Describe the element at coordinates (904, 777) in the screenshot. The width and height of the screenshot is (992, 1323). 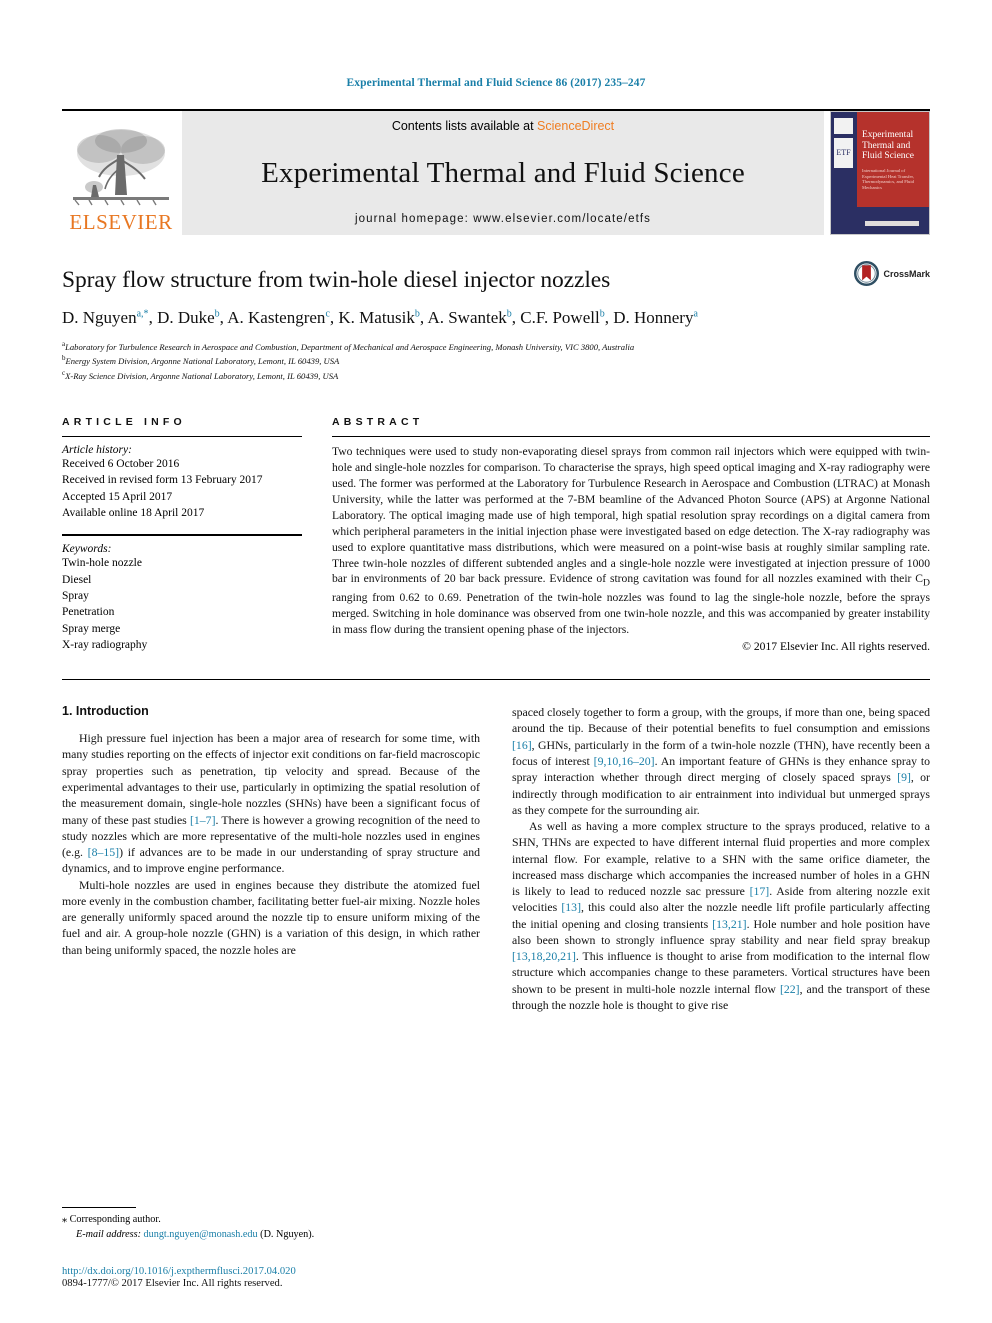
I see `citation-link: [9]` at that location.